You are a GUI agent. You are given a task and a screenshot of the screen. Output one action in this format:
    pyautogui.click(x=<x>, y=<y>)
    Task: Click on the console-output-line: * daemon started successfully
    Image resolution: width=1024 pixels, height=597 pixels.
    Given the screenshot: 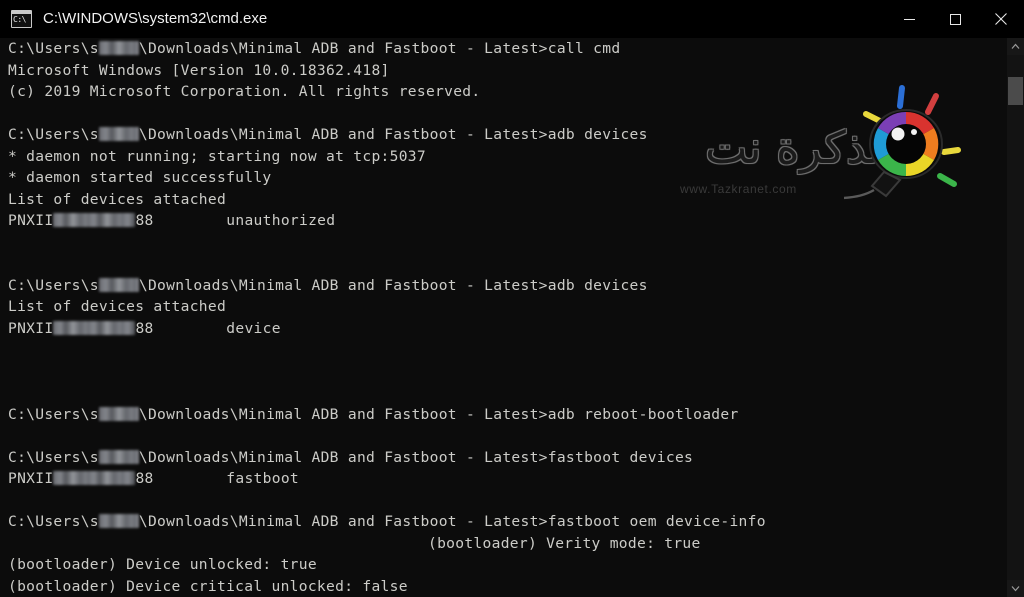 What is the action you would take?
    pyautogui.click(x=140, y=177)
    